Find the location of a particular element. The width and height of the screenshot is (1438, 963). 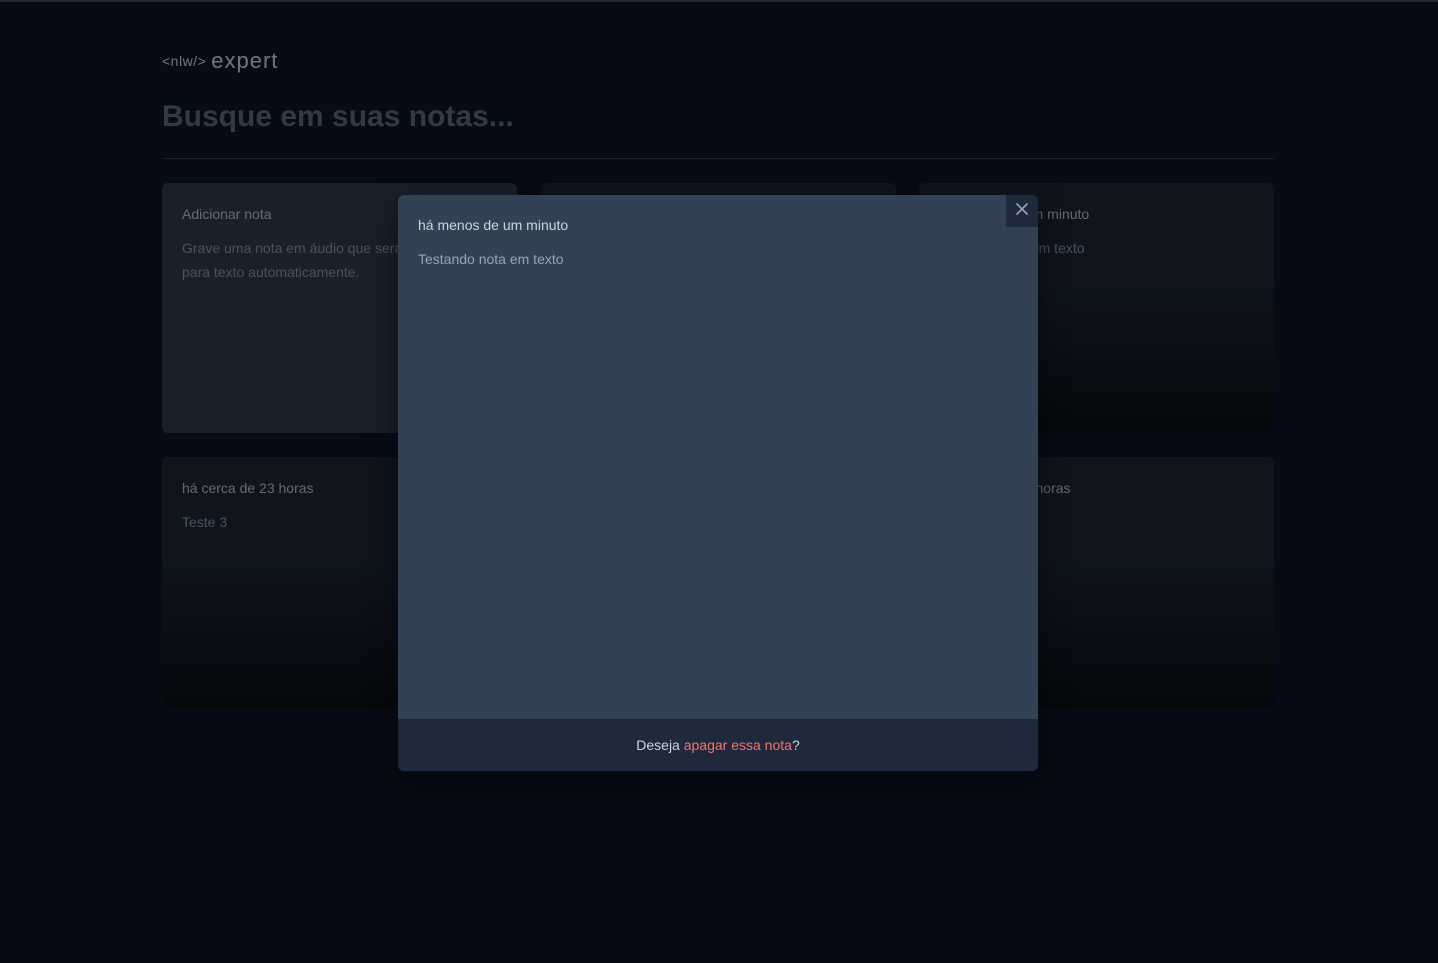

footer-prefix: Deseja is located at coordinates (660, 745).